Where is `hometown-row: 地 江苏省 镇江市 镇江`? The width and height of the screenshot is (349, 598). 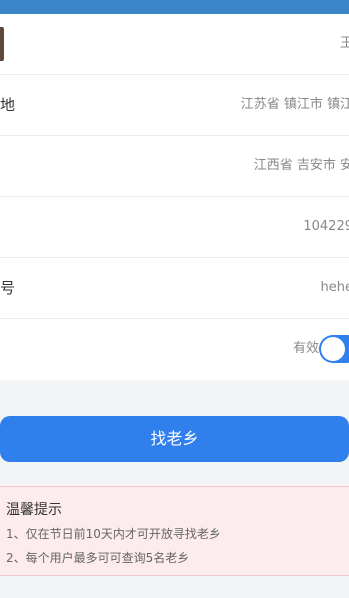 hometown-row: 地 江苏省 镇江市 镇江 is located at coordinates (174, 105).